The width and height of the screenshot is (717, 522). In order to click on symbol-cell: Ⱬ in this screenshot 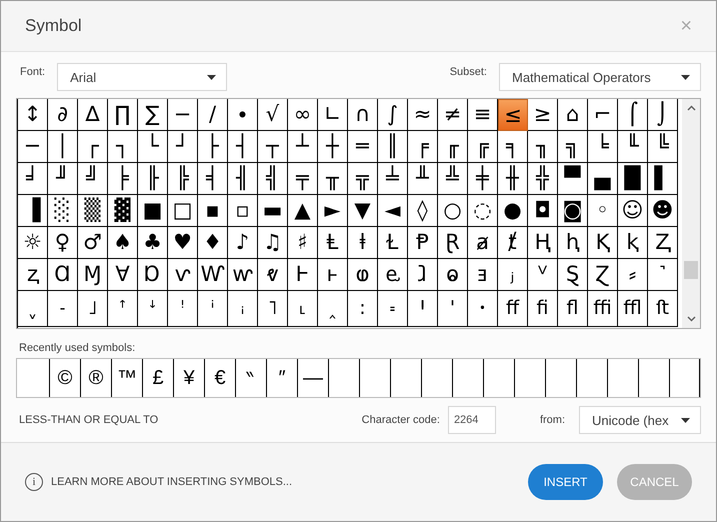, I will do `click(663, 243)`.